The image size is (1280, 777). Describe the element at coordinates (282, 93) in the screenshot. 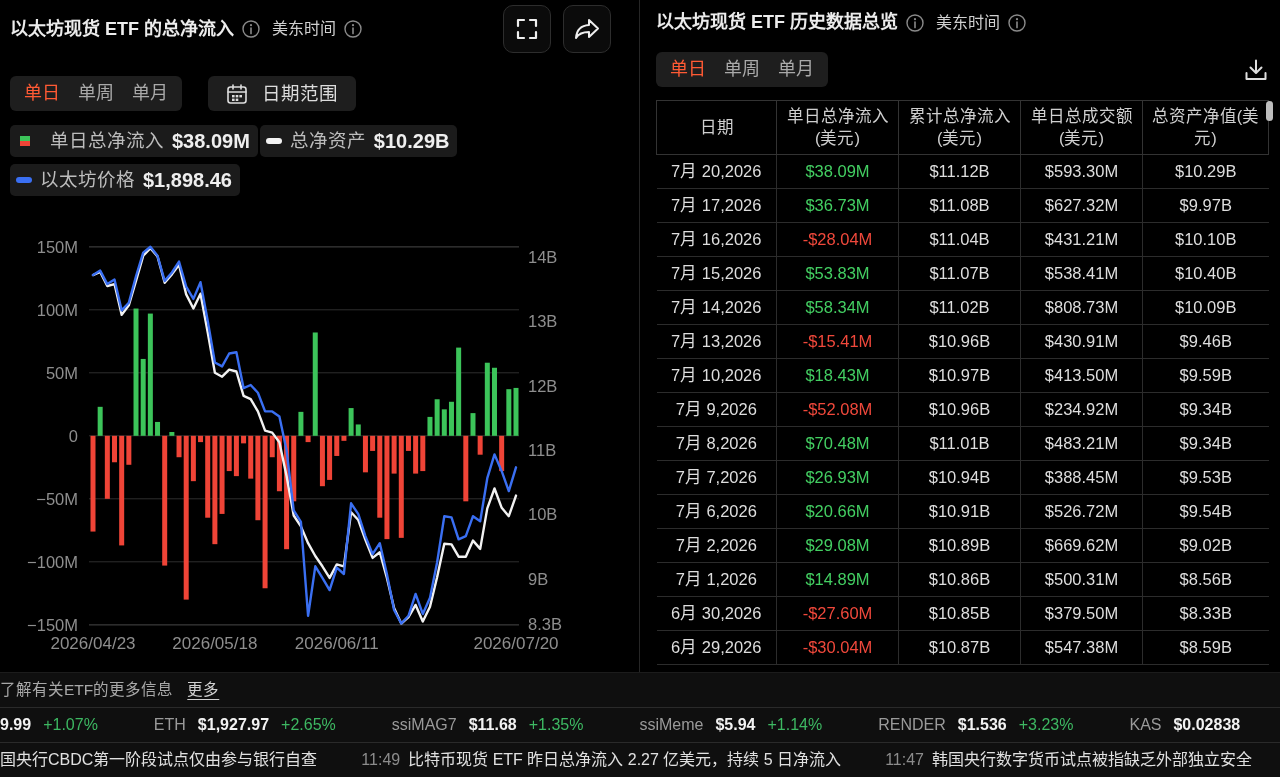

I see `date-range-button: 日期范围` at that location.